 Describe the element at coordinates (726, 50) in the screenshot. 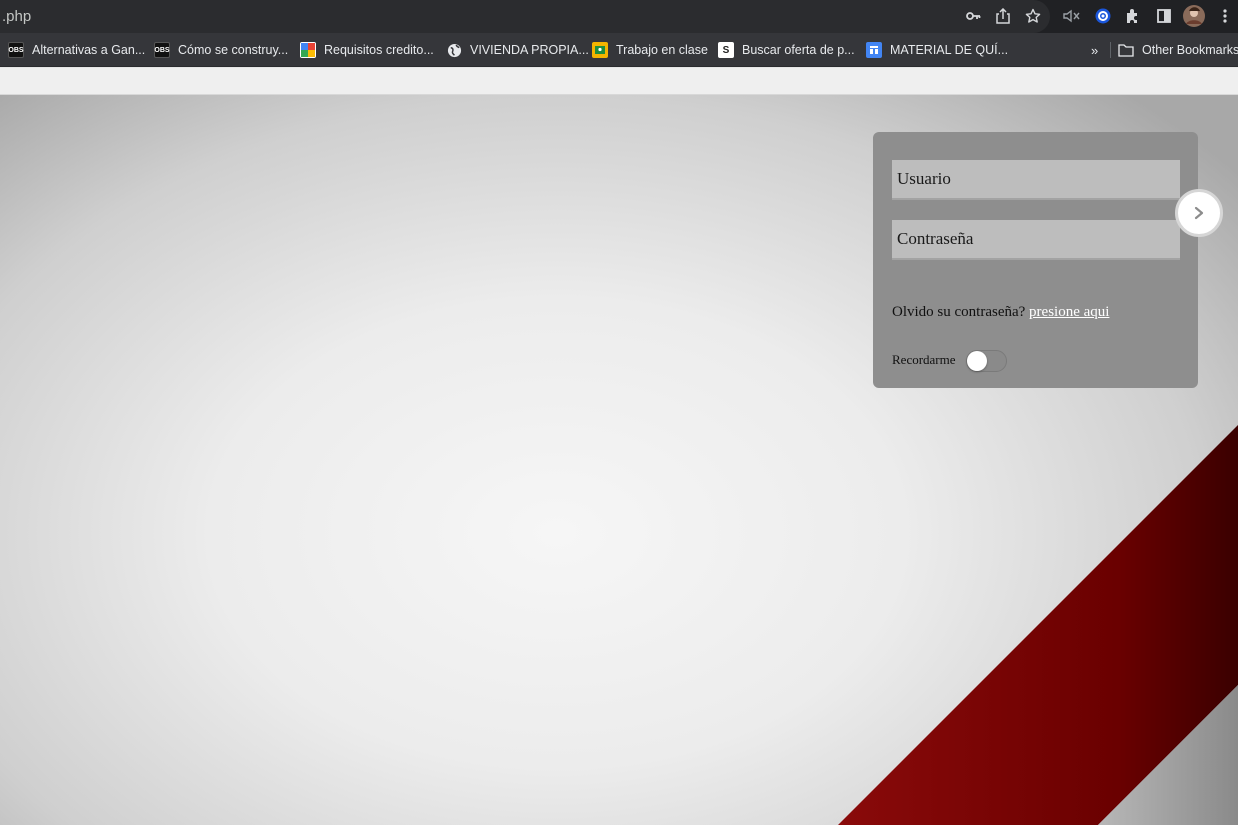

I see `sp-icon: S` at that location.